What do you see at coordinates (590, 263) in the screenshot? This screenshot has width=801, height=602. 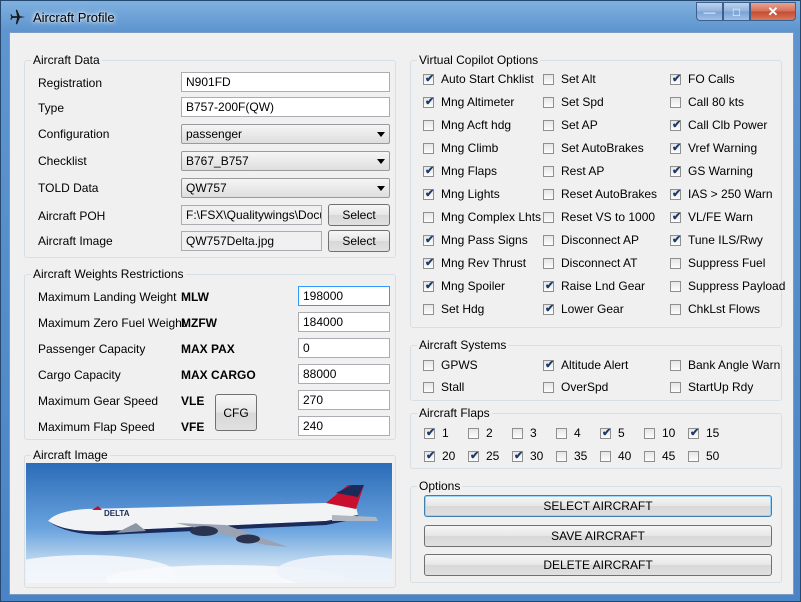 I see `checkbox-disconnect-at: Disconnect AT` at bounding box center [590, 263].